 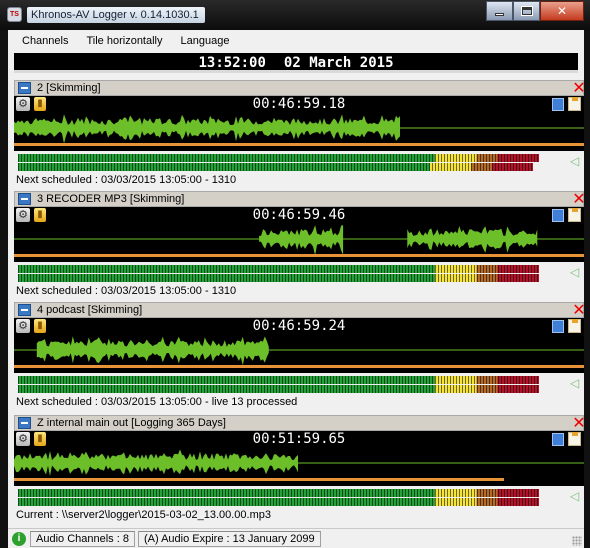 I want to click on minimize-button, so click(x=499, y=11).